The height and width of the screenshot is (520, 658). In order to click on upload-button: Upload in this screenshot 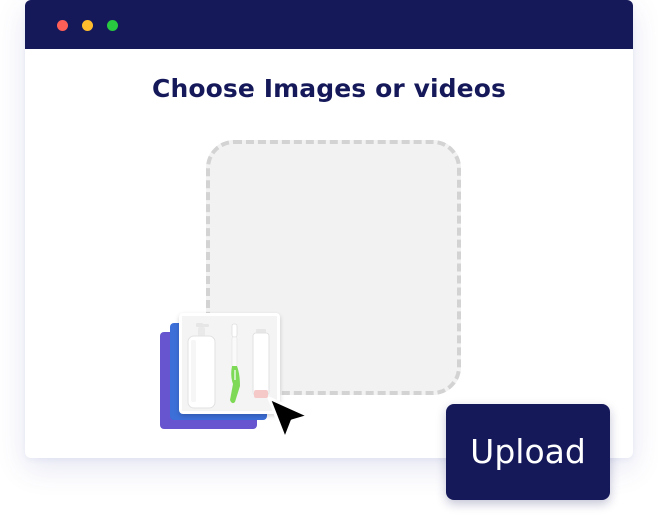, I will do `click(528, 452)`.